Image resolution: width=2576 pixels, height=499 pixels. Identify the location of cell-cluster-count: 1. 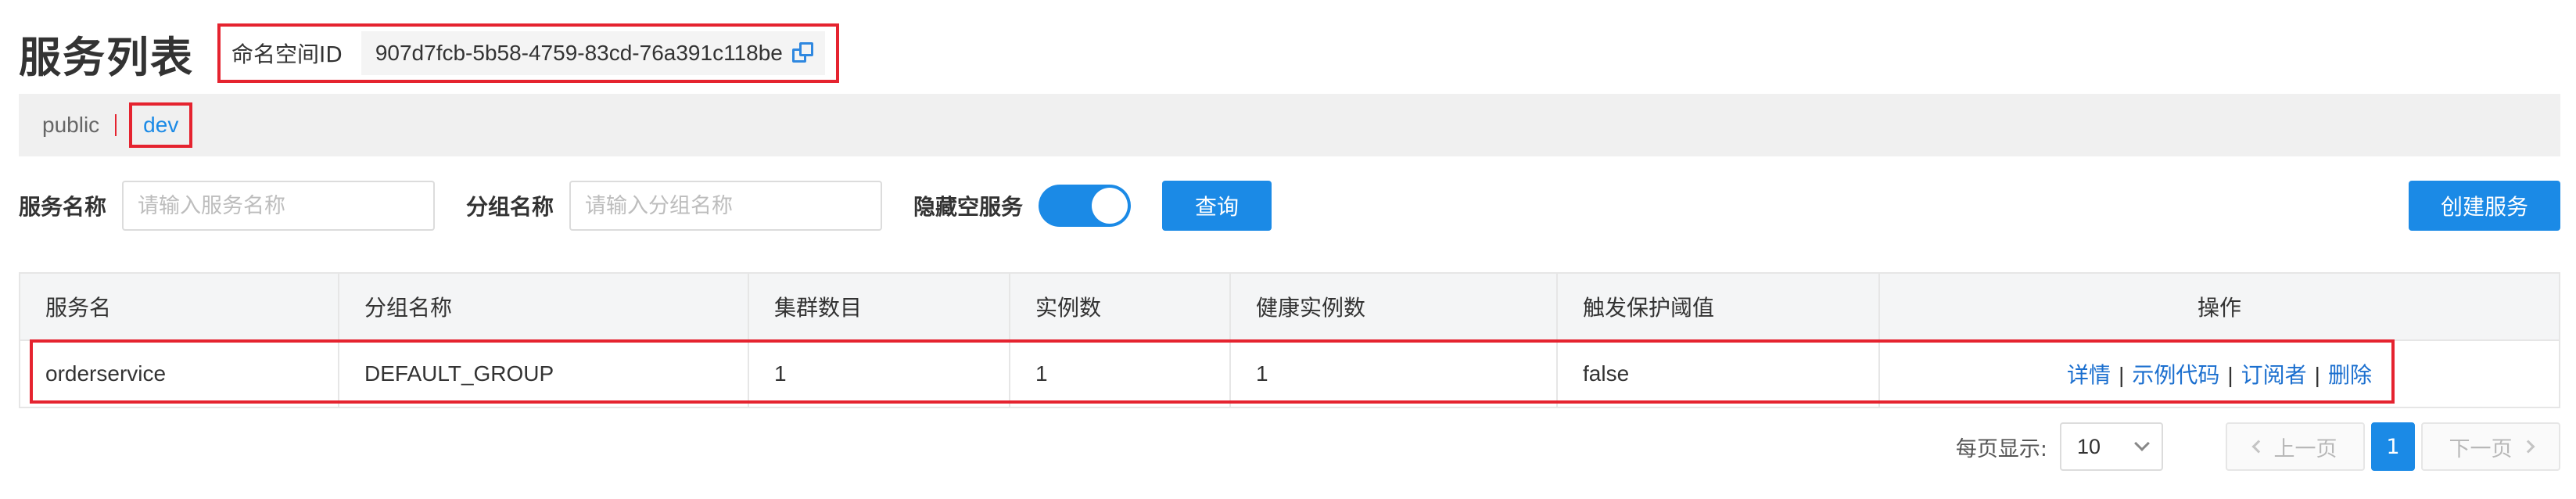
(879, 373).